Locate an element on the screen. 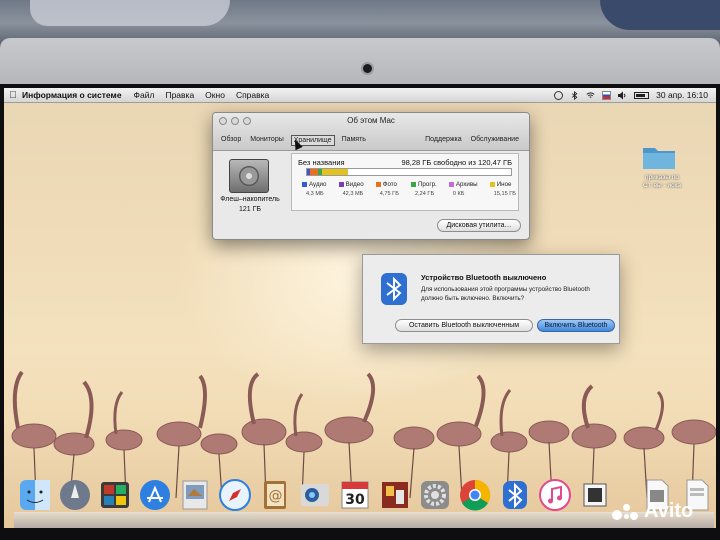  safari-icon is located at coordinates (235, 495).